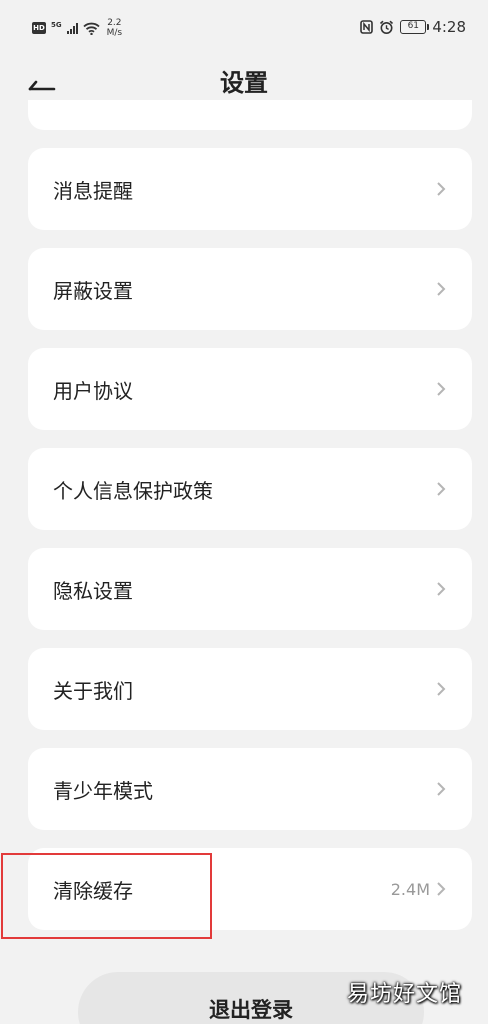  I want to click on partial-card, so click(250, 115).